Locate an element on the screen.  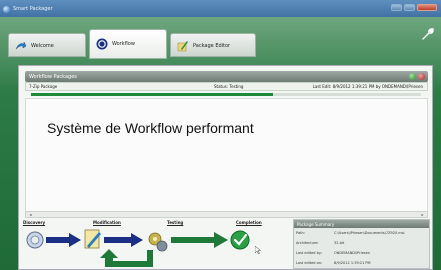
add-package-icon is located at coordinates (412, 76).